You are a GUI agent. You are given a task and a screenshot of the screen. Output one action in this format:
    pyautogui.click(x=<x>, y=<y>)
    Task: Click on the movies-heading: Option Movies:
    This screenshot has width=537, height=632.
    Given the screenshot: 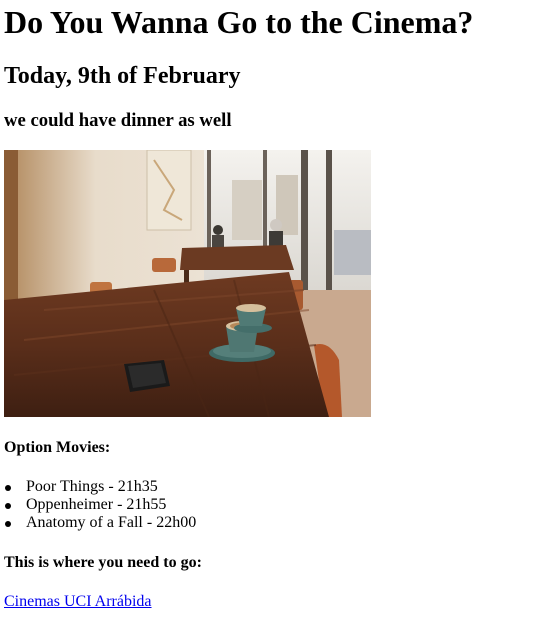 What is the action you would take?
    pyautogui.click(x=57, y=447)
    